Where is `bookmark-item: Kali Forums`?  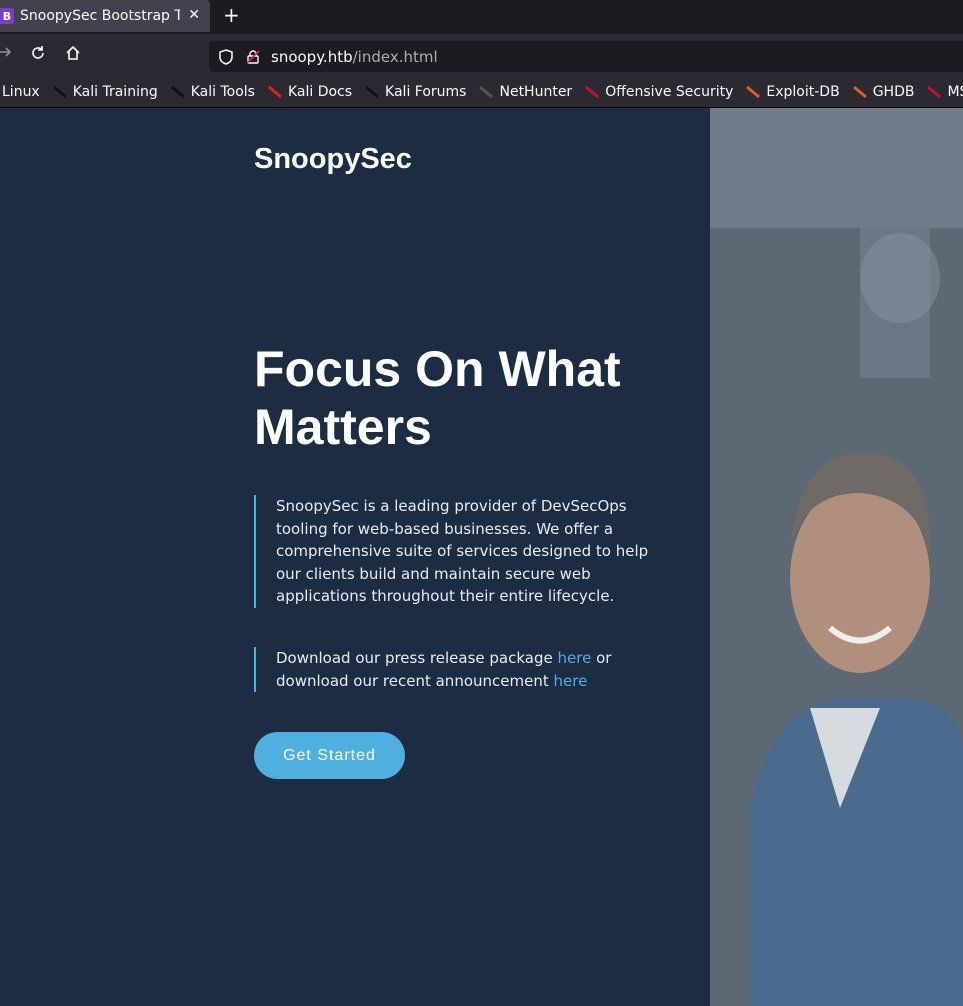 bookmark-item: Kali Forums is located at coordinates (415, 92).